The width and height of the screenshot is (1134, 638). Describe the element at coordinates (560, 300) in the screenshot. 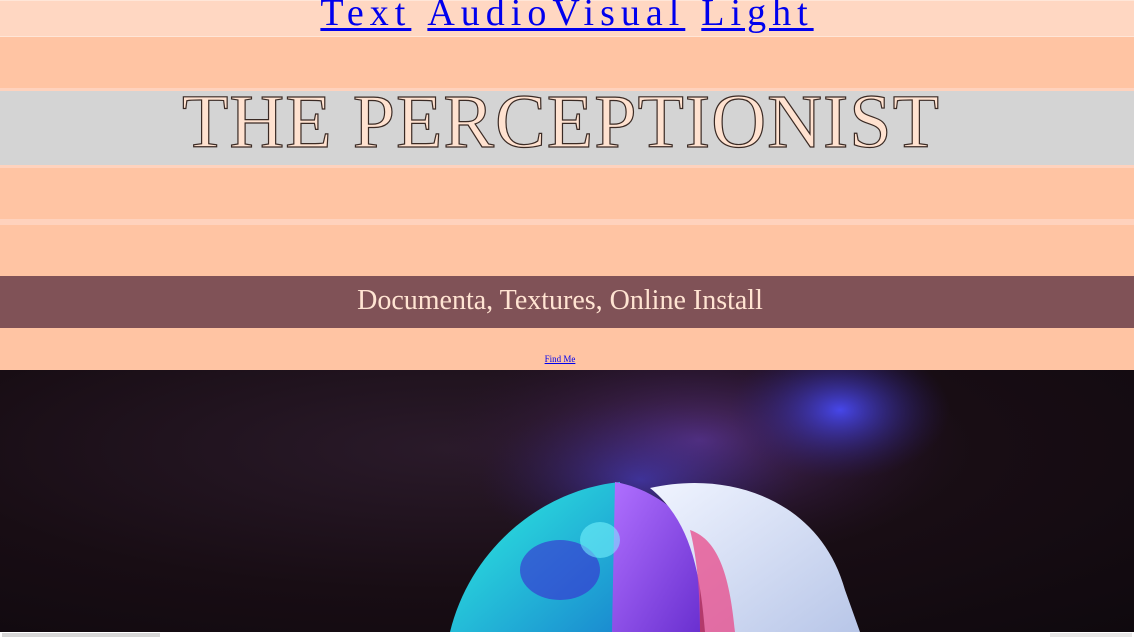

I see `subtitle: Documenta, Textures, Online Install` at that location.